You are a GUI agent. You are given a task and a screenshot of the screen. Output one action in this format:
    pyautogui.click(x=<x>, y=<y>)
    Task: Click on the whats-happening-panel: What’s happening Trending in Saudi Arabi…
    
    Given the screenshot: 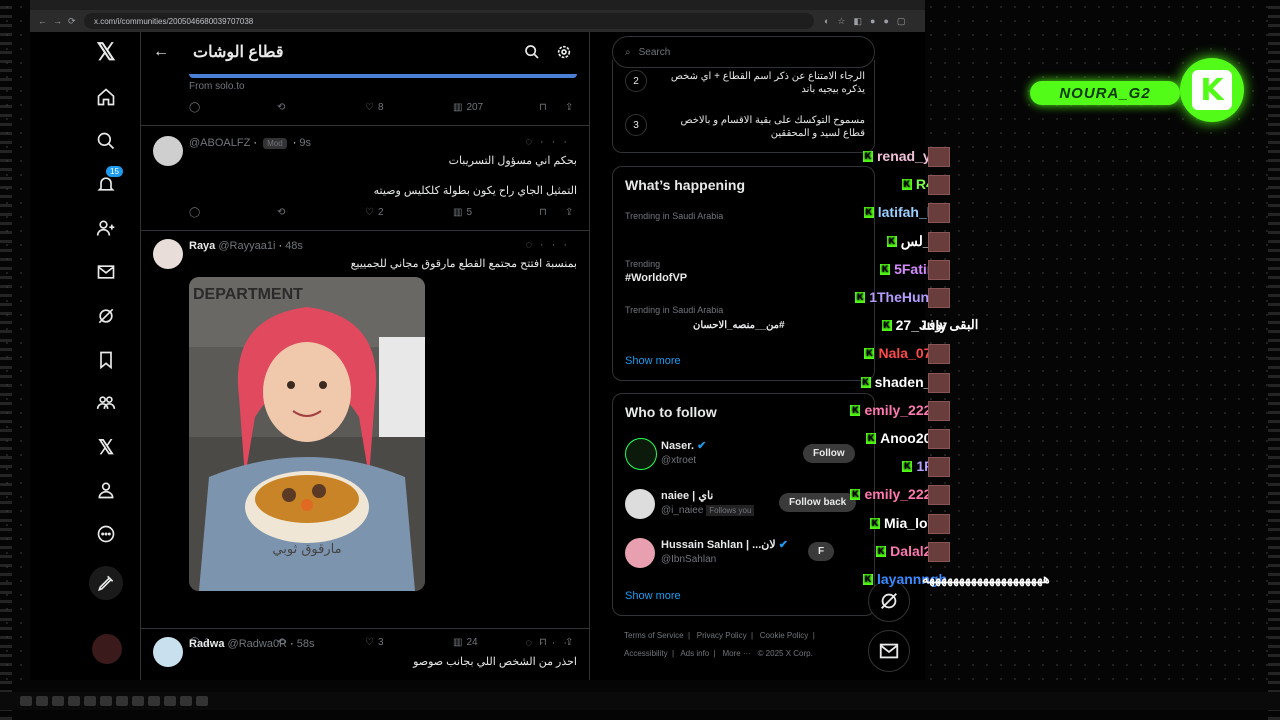 What is the action you would take?
    pyautogui.click(x=743, y=273)
    